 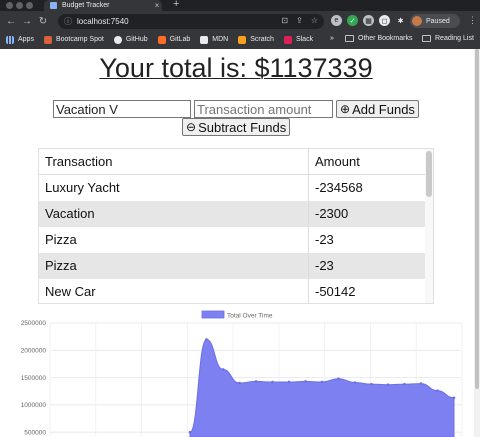 I want to click on forward-arrow-icon: →, so click(x=27, y=21).